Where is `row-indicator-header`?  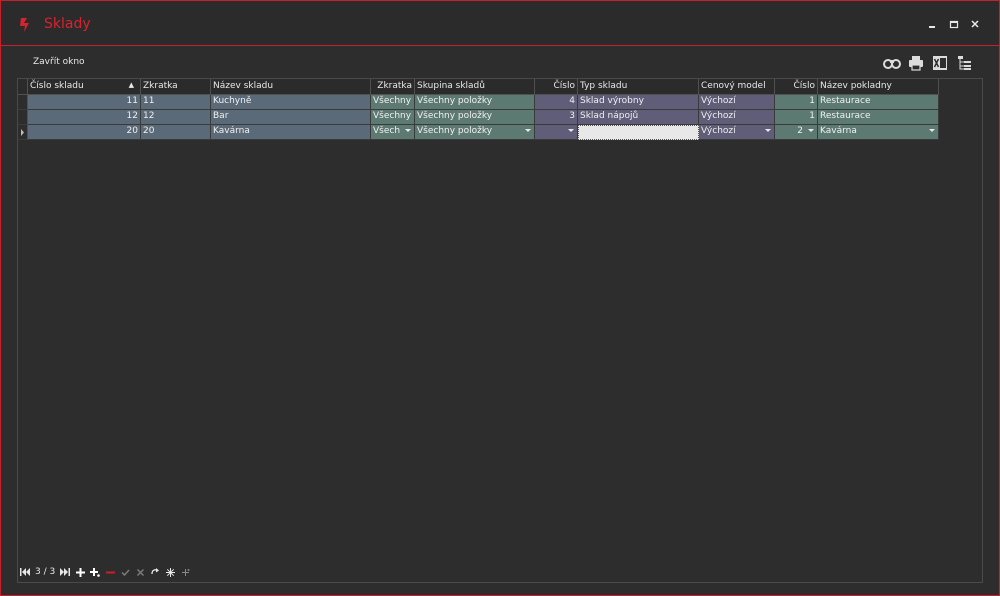 row-indicator-header is located at coordinates (23, 87).